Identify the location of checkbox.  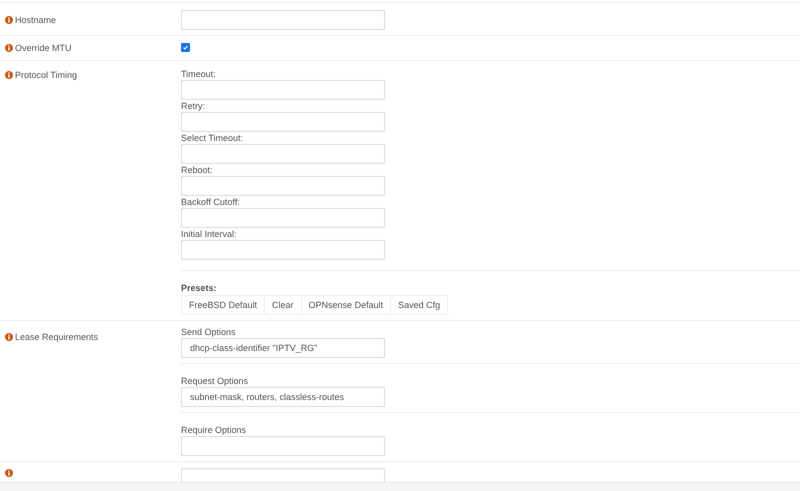
(185, 47).